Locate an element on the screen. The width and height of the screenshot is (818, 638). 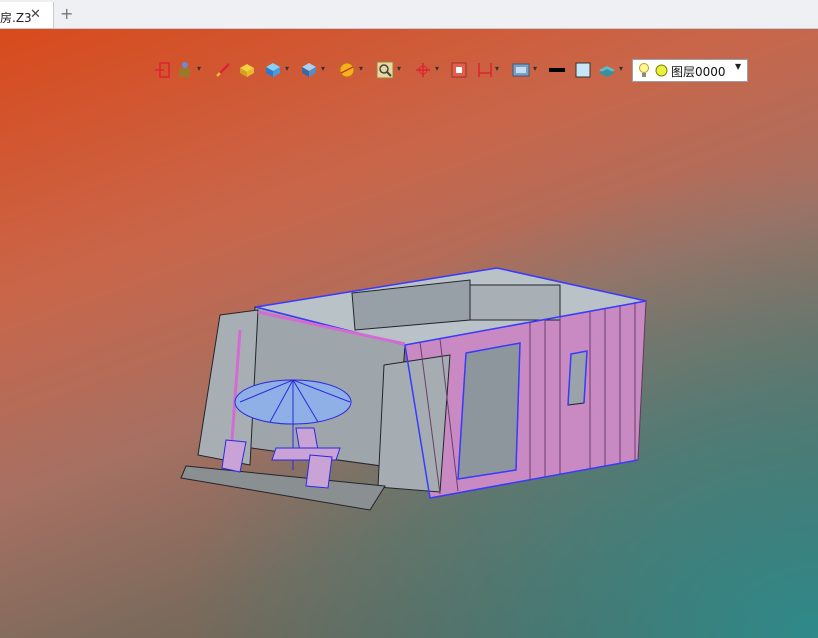
document-tab: 房.Z3 ✕ is located at coordinates (27, 15).